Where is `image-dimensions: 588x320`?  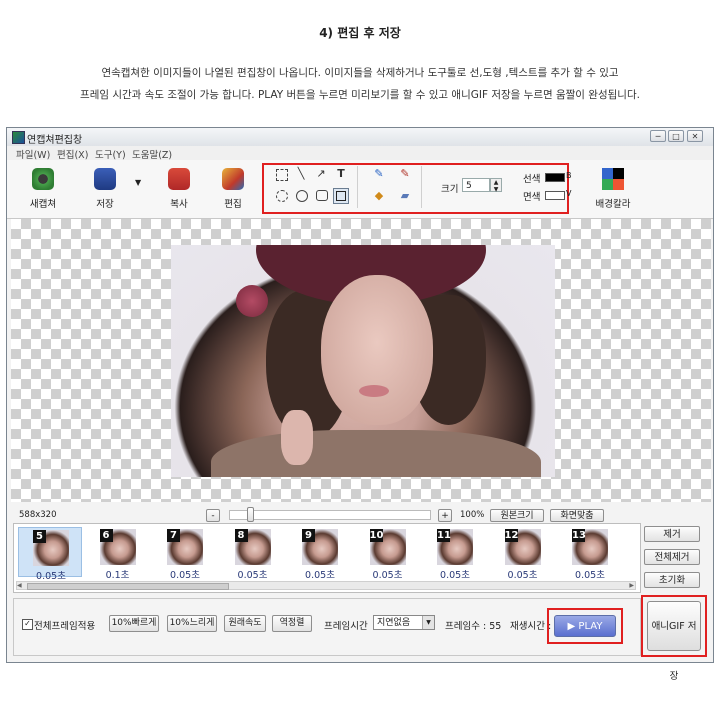
image-dimensions: 588x320 is located at coordinates (38, 515).